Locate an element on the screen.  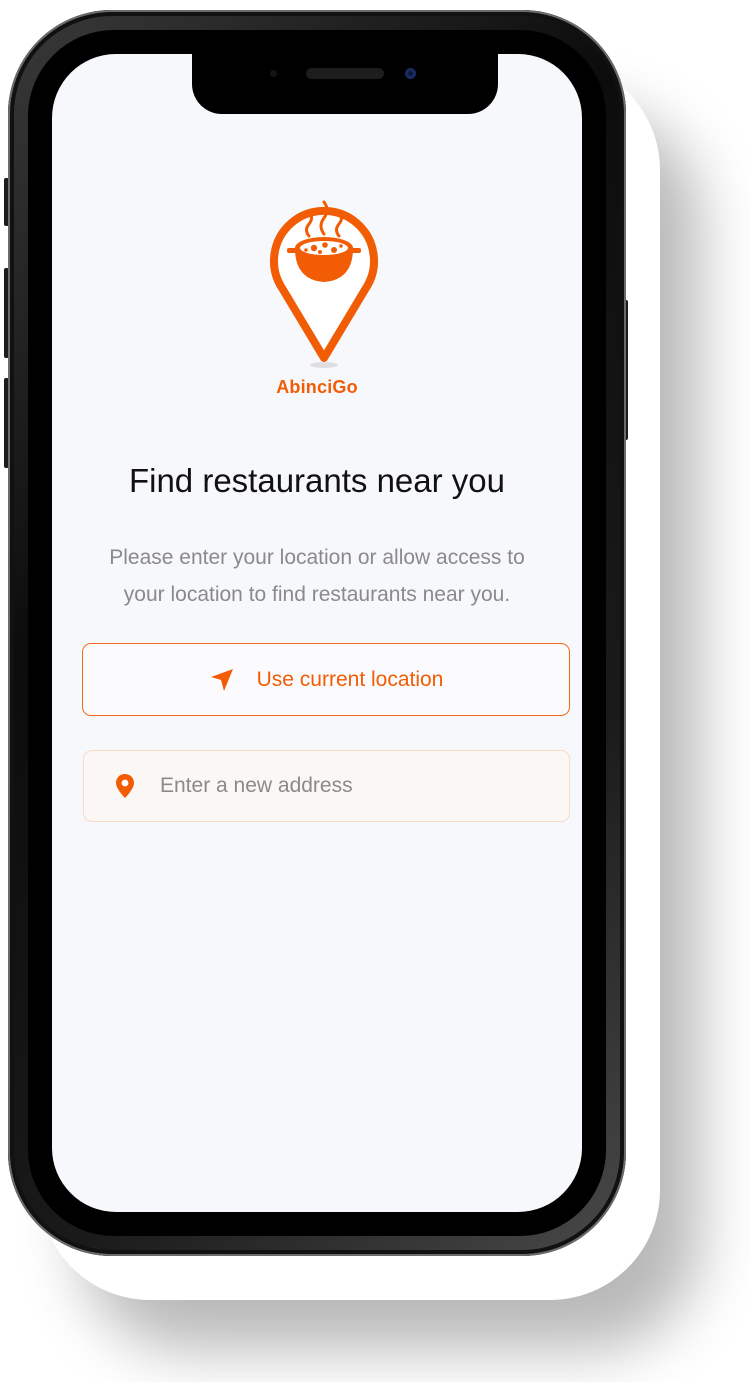
phone-notch is located at coordinates (345, 84).